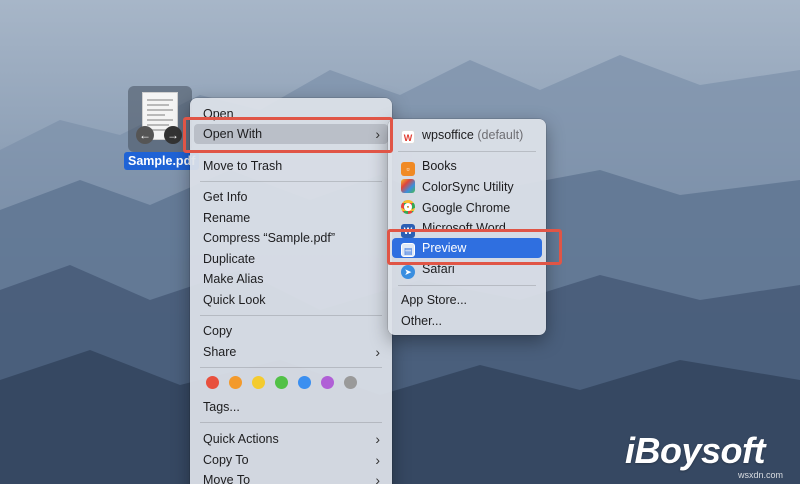 Image resolution: width=800 pixels, height=484 pixels. Describe the element at coordinates (291, 238) in the screenshot. I see `menu-item-compress: Compress “Sample.pdf”` at that location.